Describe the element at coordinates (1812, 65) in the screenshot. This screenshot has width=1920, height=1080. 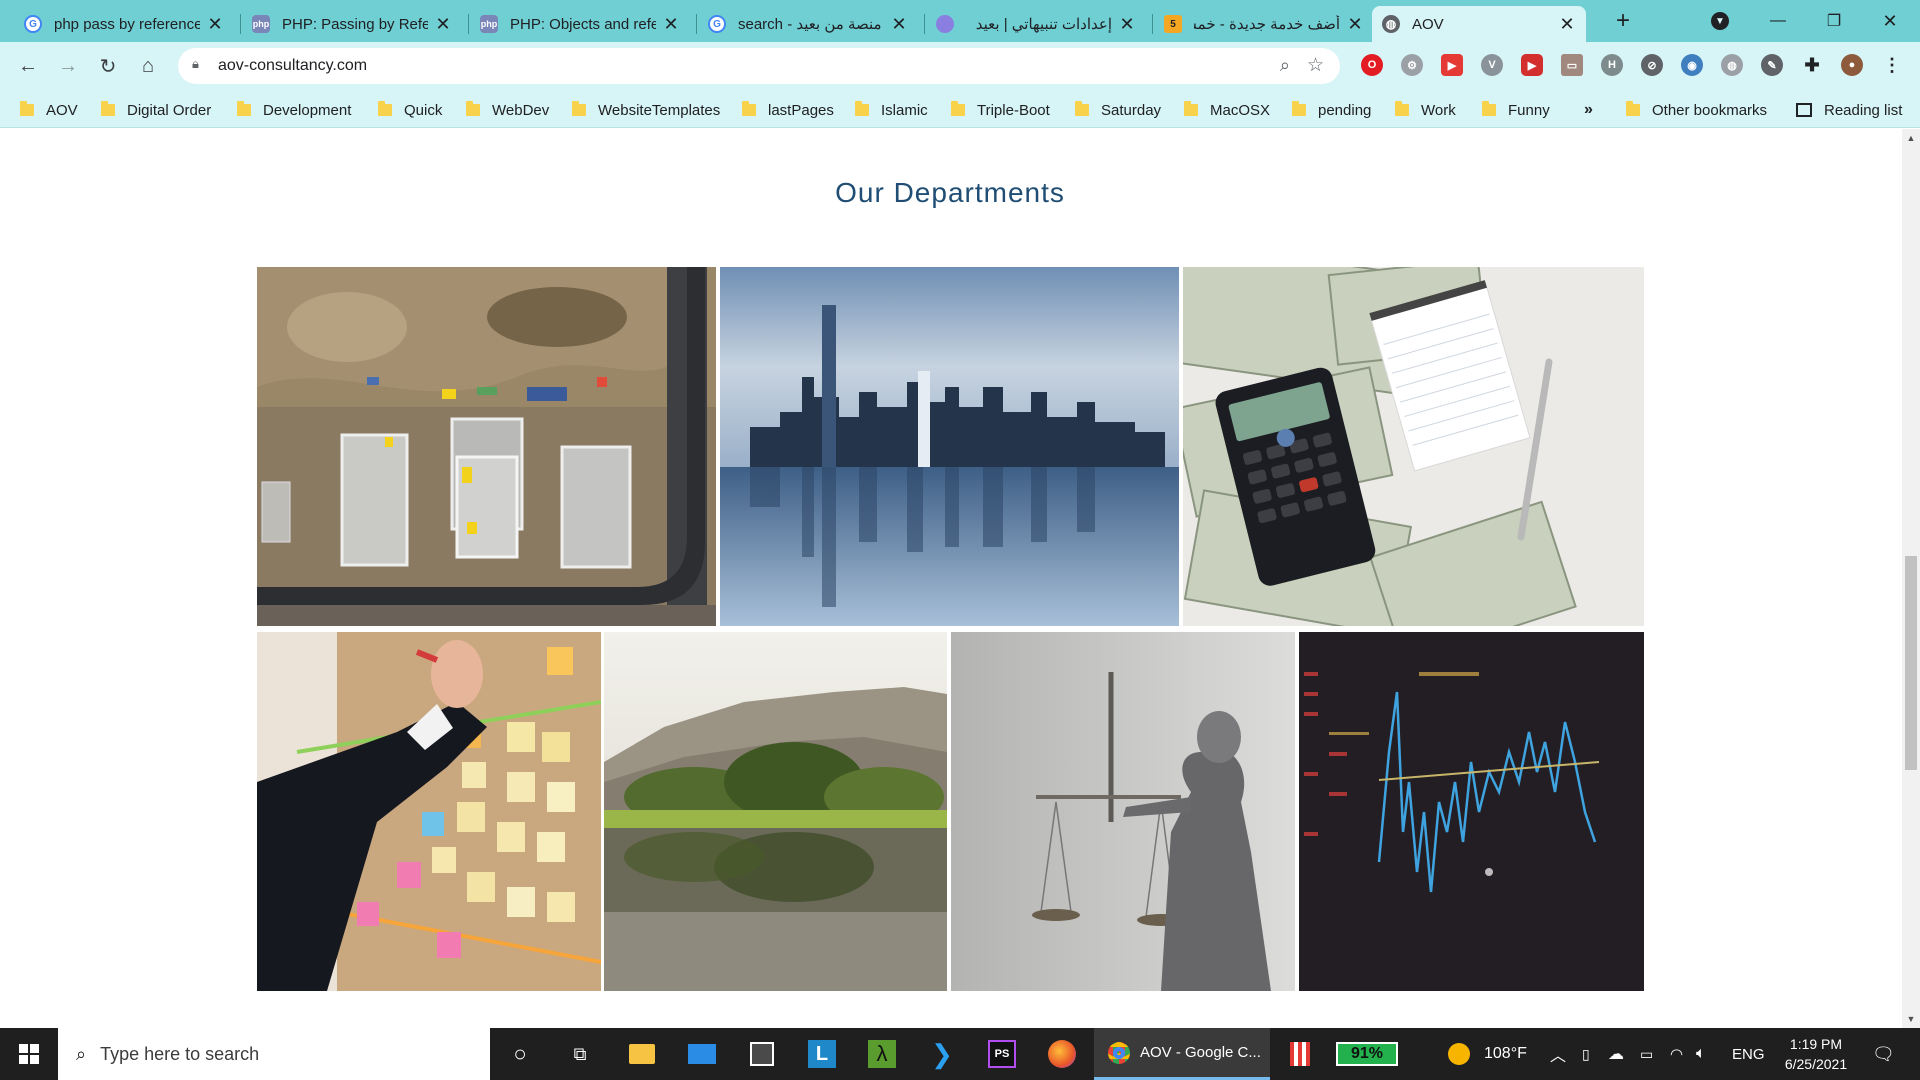
I see `puzzle-extensions-icon: ✚` at that location.